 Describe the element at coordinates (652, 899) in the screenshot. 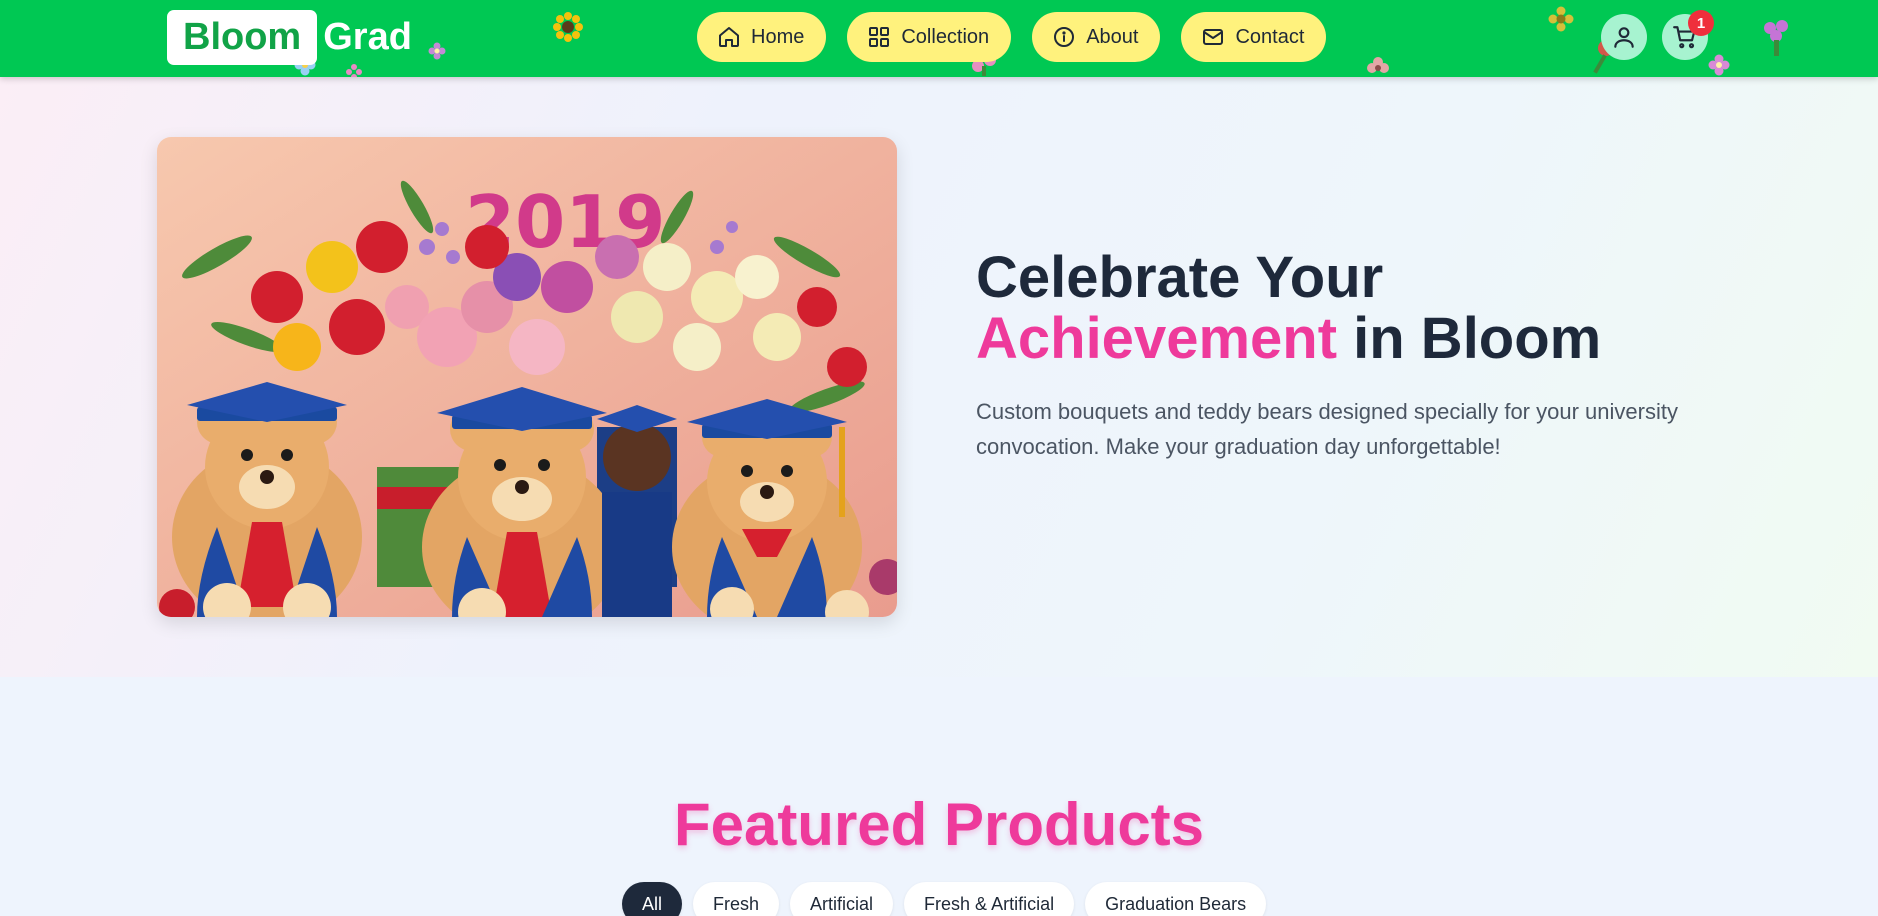

I see `filter-all: All` at that location.